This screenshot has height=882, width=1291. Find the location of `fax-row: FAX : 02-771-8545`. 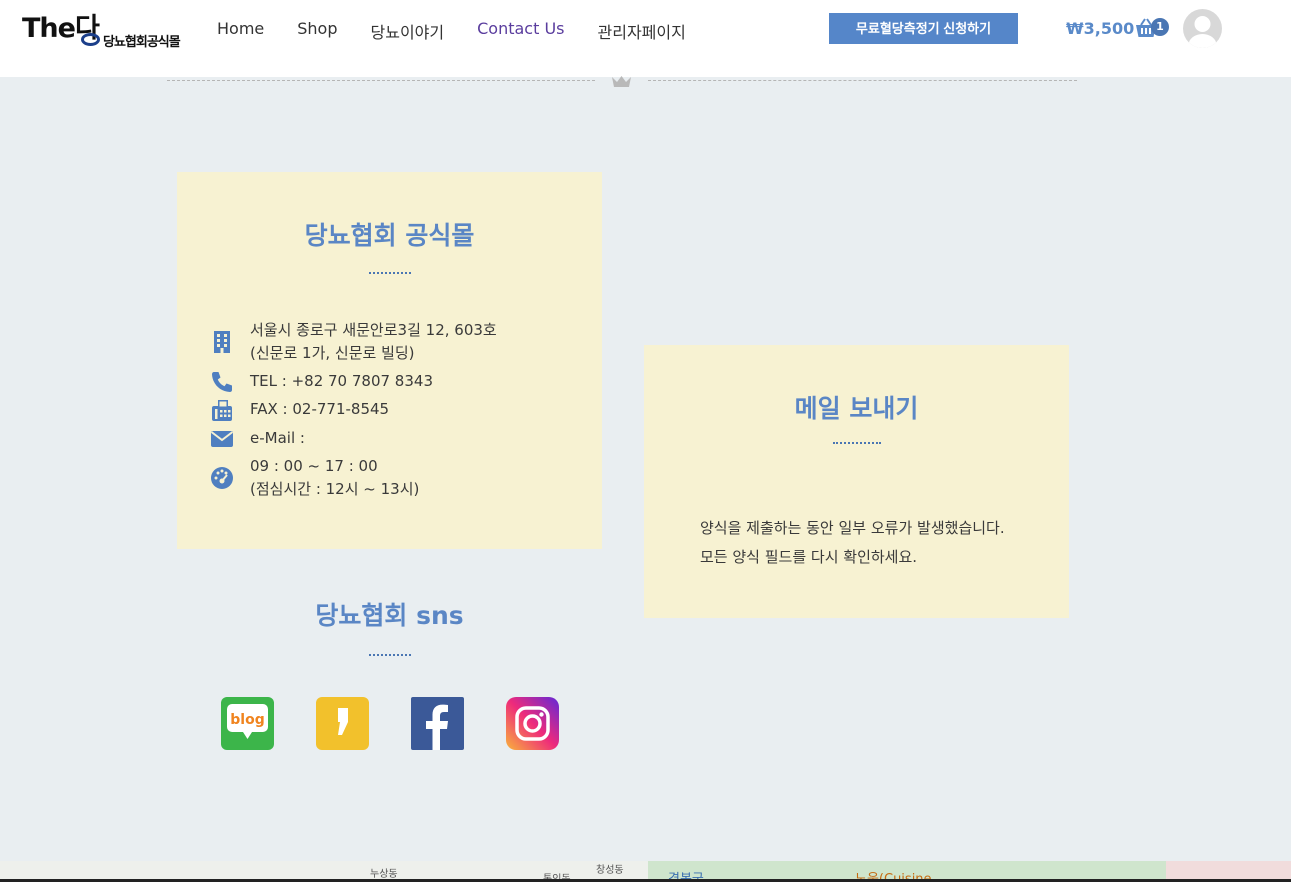

fax-row: FAX : 02-771-8545 is located at coordinates (299, 410).